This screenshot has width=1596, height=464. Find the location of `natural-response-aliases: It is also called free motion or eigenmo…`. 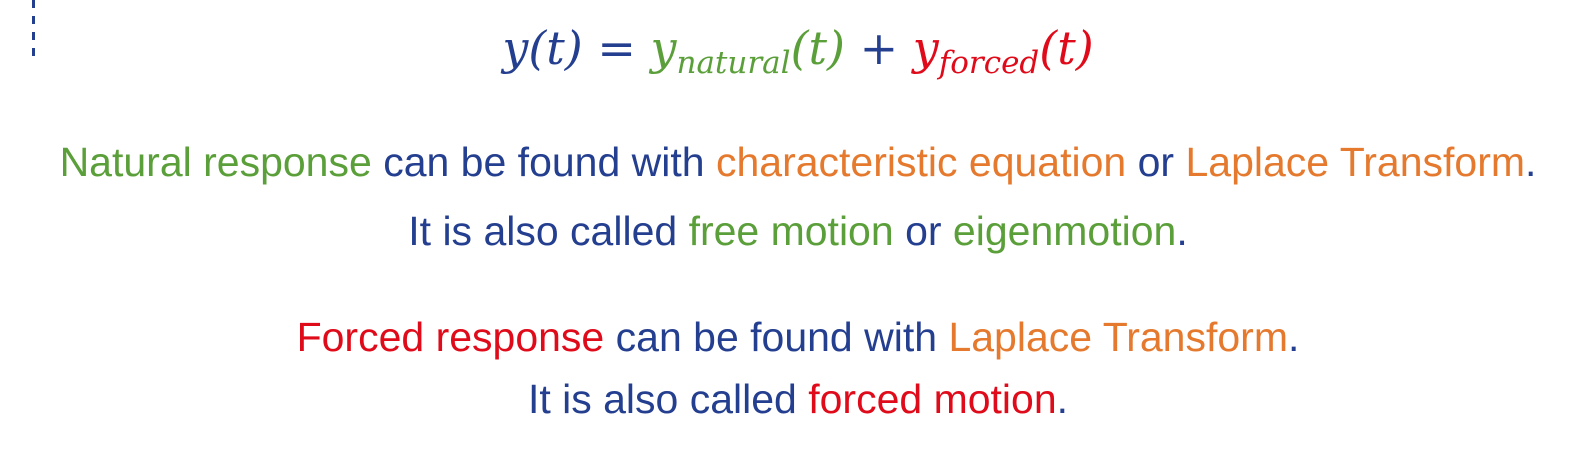

natural-response-aliases: It is also called free motion or eigenmo… is located at coordinates (798, 231).